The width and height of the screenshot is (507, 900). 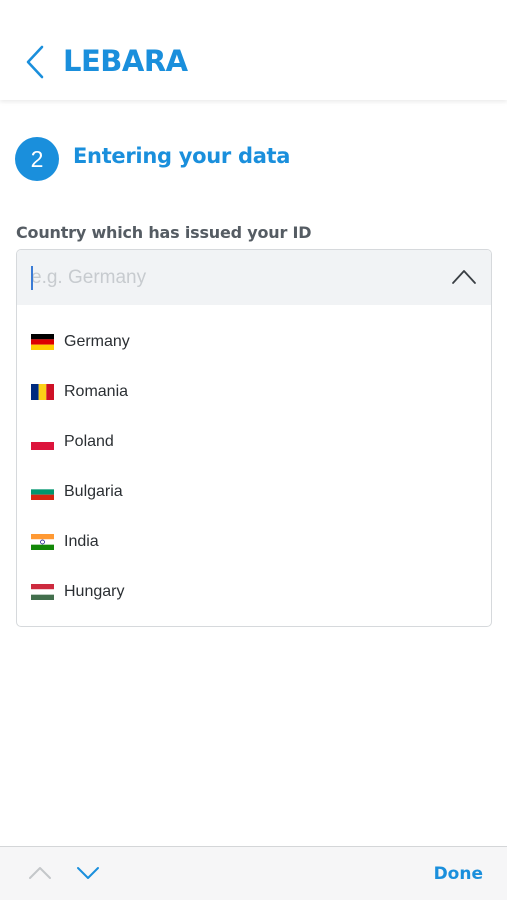 I want to click on back-button, so click(x=35, y=62).